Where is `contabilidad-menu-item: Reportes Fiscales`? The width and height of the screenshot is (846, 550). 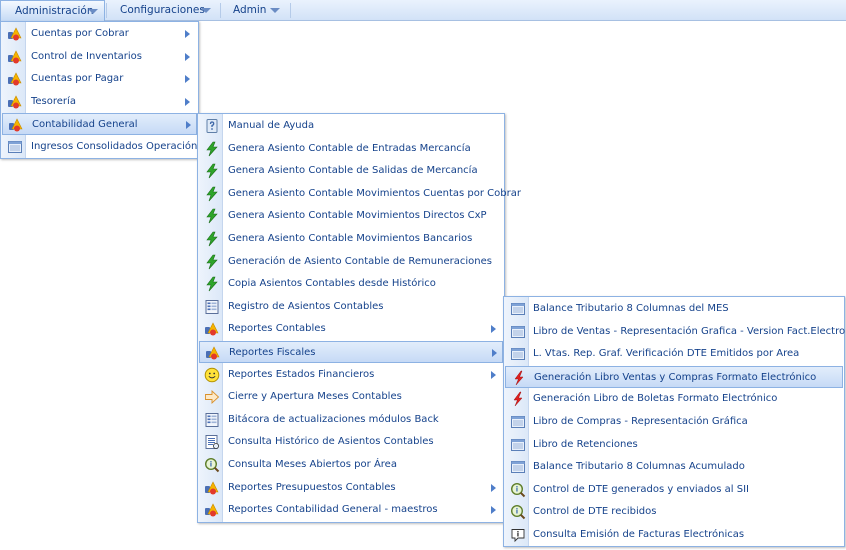
contabilidad-menu-item: Reportes Fiscales is located at coordinates (351, 352).